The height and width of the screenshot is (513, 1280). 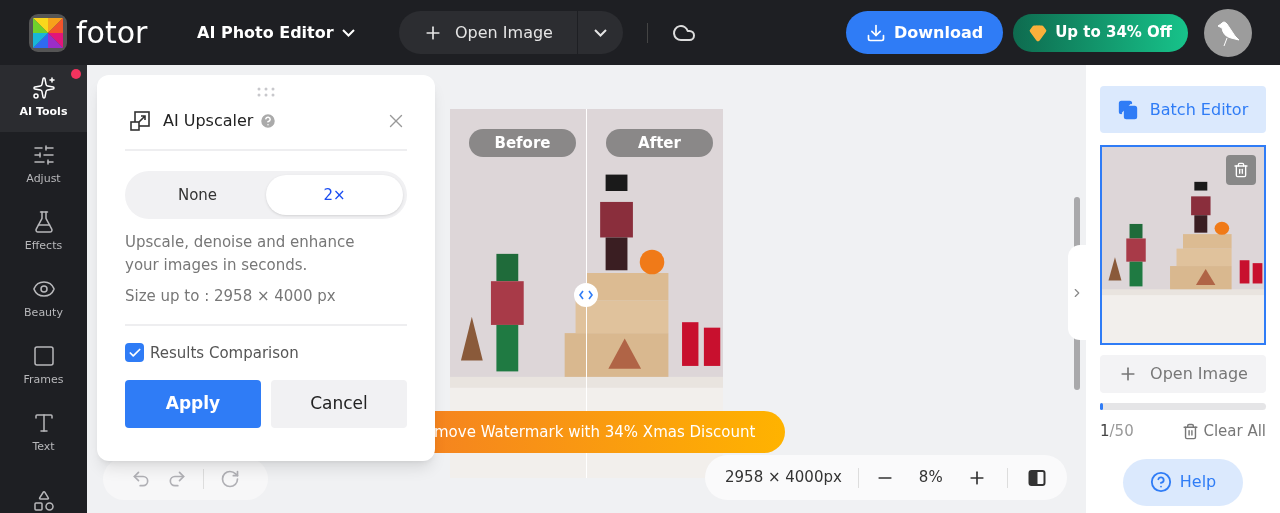 I want to click on promo-button: Up to 34% Off, so click(x=1100, y=32).